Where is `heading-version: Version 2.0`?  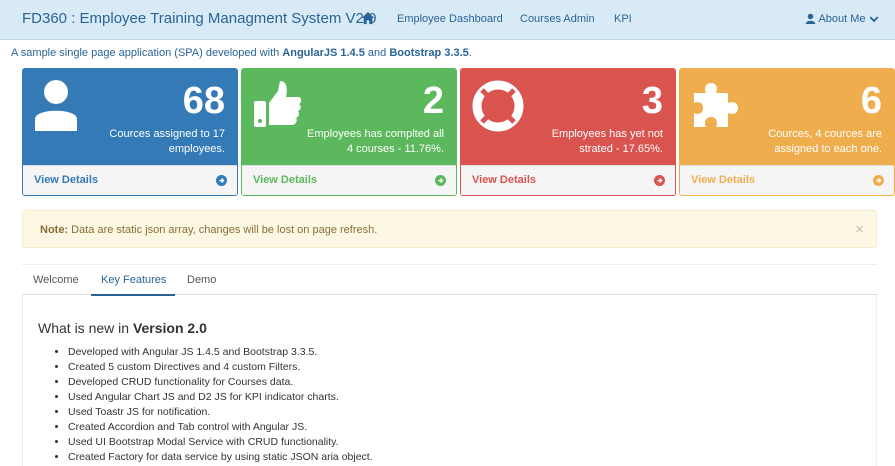
heading-version: Version 2.0 is located at coordinates (169, 328).